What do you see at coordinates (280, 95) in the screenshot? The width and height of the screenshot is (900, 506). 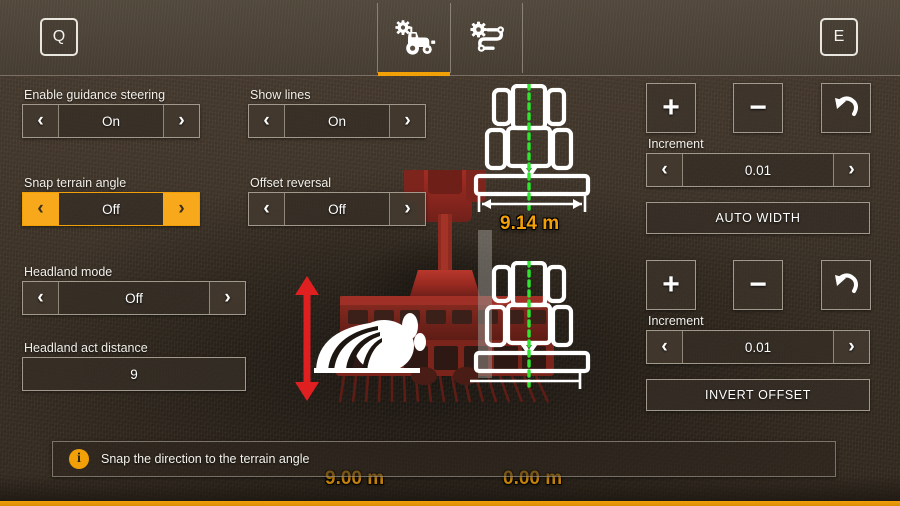 I see `show-lines-label: Show lines` at bounding box center [280, 95].